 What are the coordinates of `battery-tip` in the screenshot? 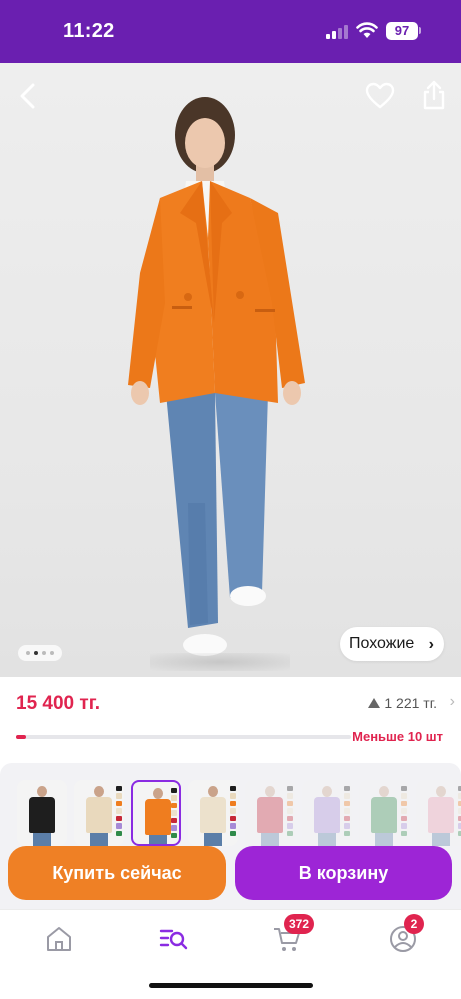 It's located at (420, 30).